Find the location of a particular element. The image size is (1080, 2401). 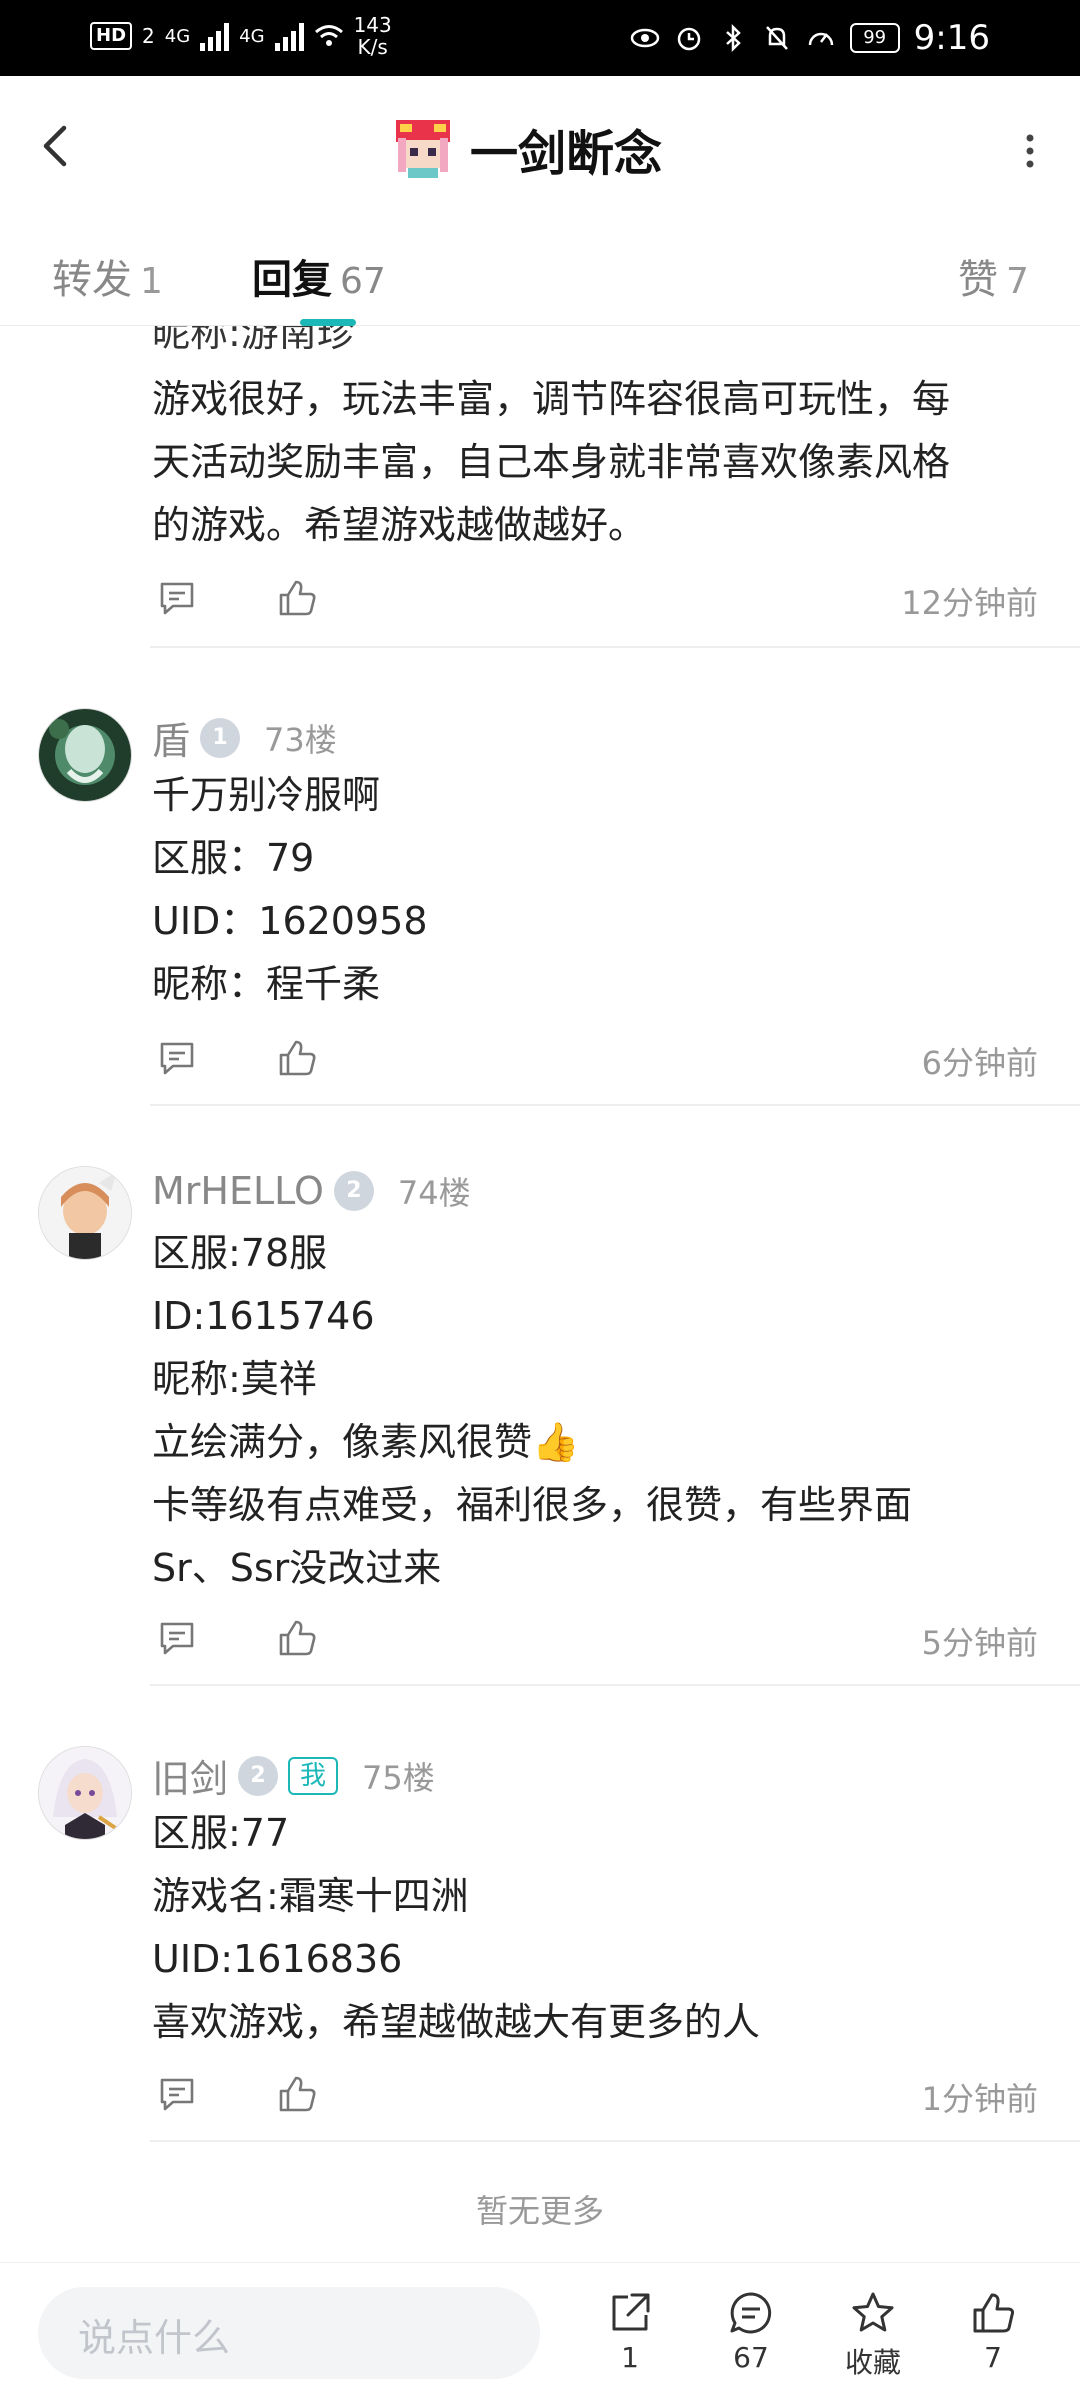

tab-likes-label: 赞 is located at coordinates (978, 280).